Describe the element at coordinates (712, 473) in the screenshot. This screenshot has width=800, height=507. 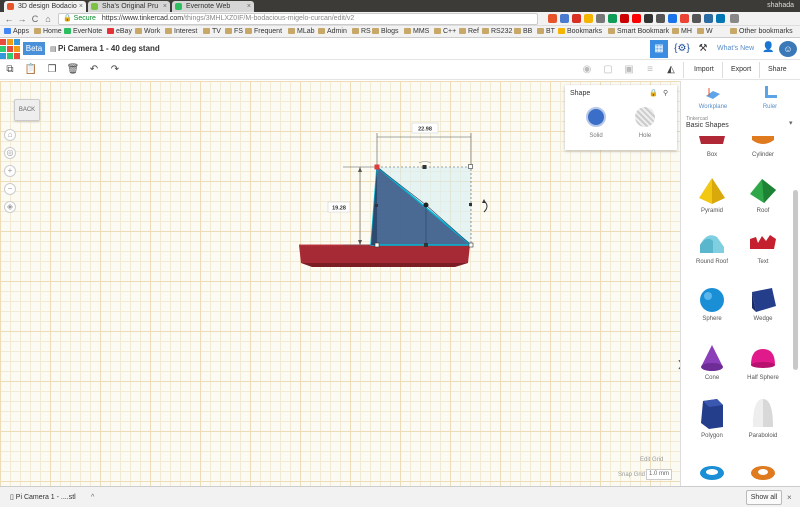
I see `shape-torus` at that location.